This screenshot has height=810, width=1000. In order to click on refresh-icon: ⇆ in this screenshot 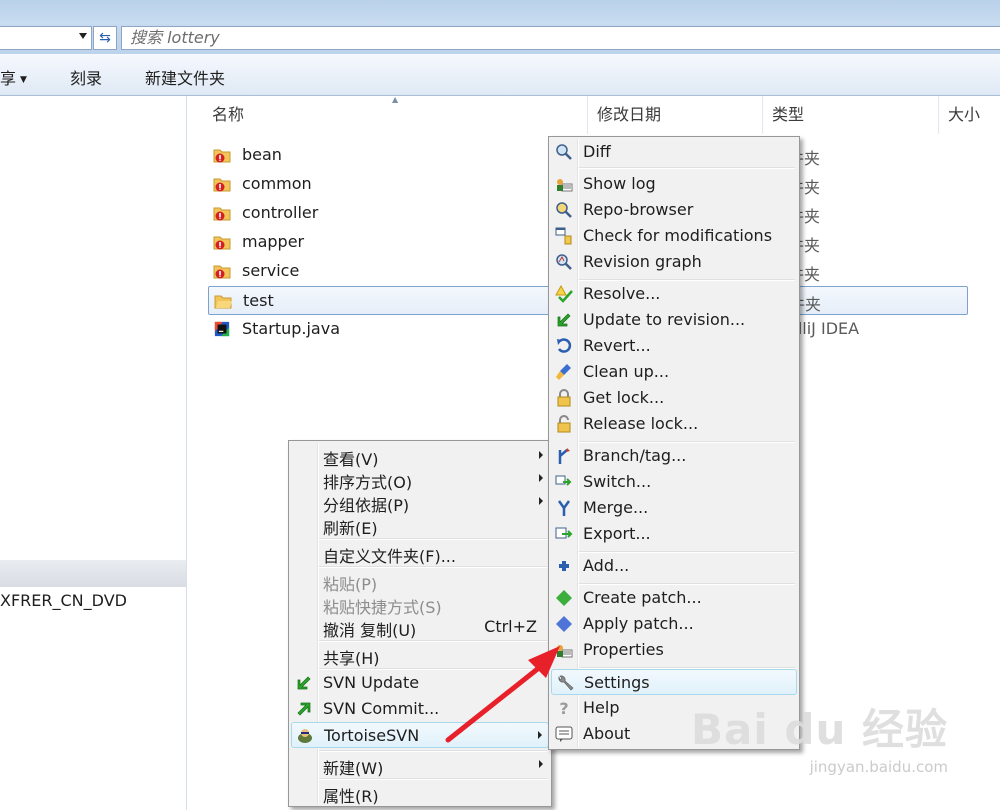, I will do `click(105, 38)`.